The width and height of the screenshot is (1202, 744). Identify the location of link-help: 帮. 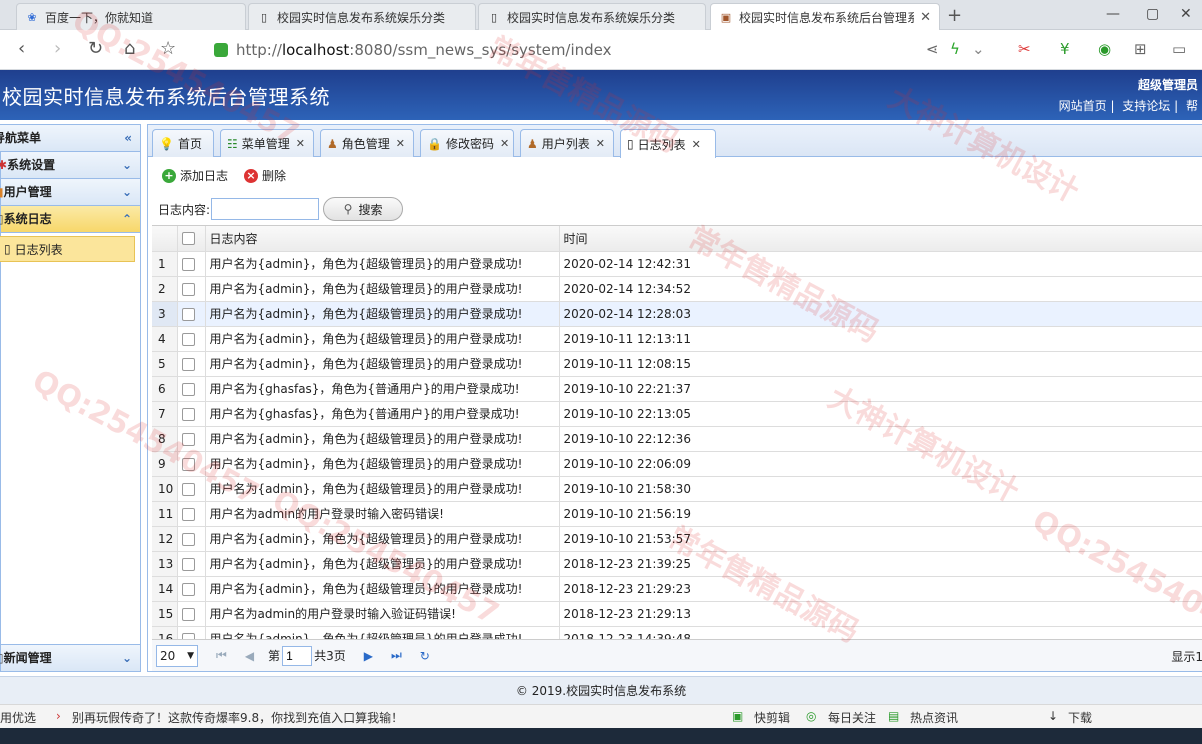
(1192, 106).